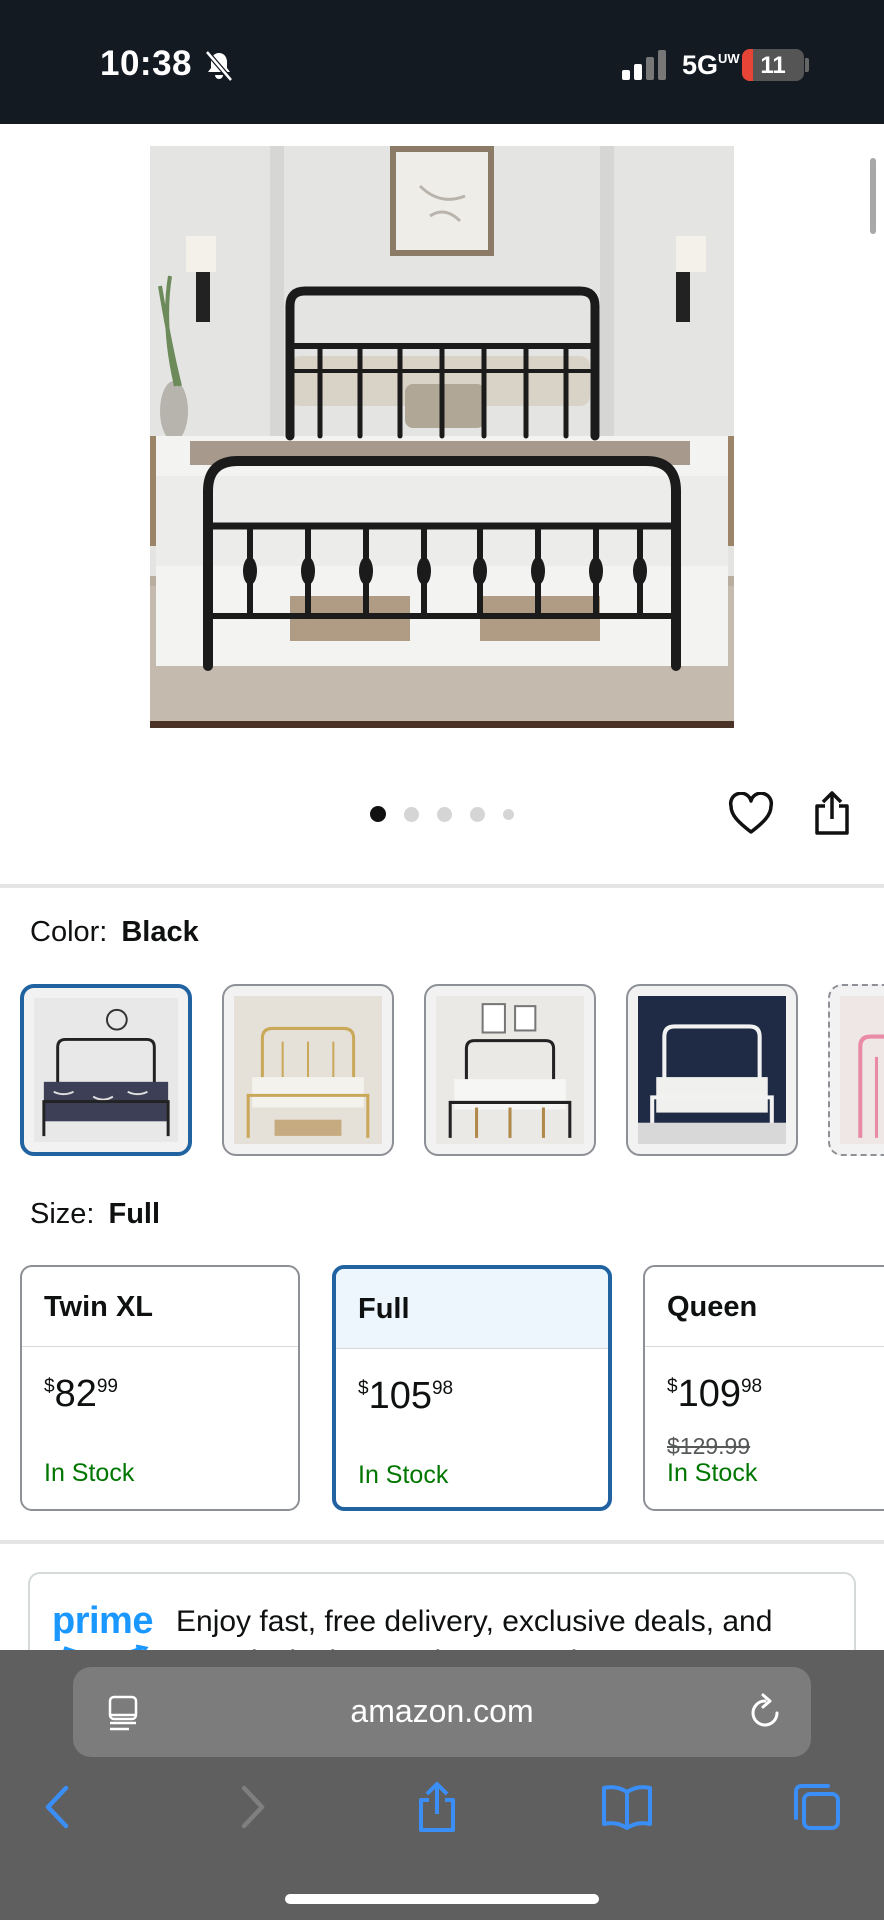 The height and width of the screenshot is (1920, 884). I want to click on network-label: 5GUW, so click(711, 65).